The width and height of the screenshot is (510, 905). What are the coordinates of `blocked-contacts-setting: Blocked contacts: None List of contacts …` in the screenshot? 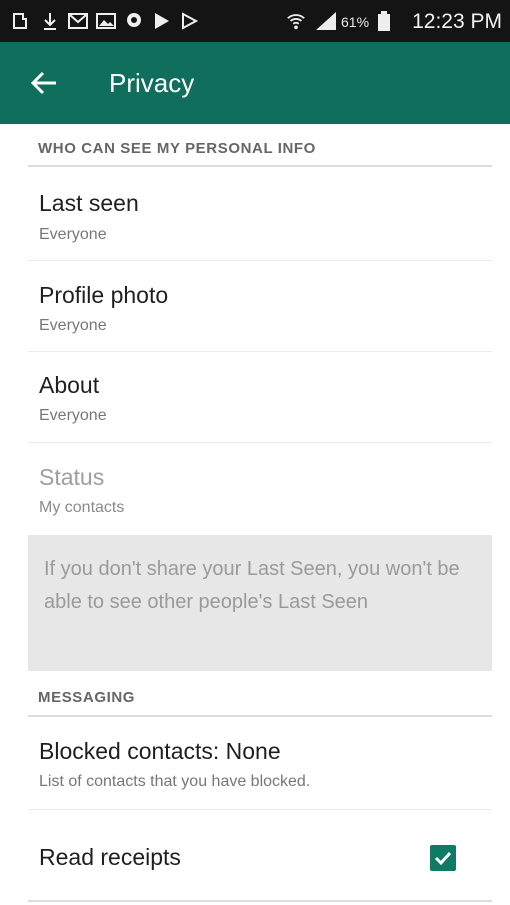 It's located at (260, 763).